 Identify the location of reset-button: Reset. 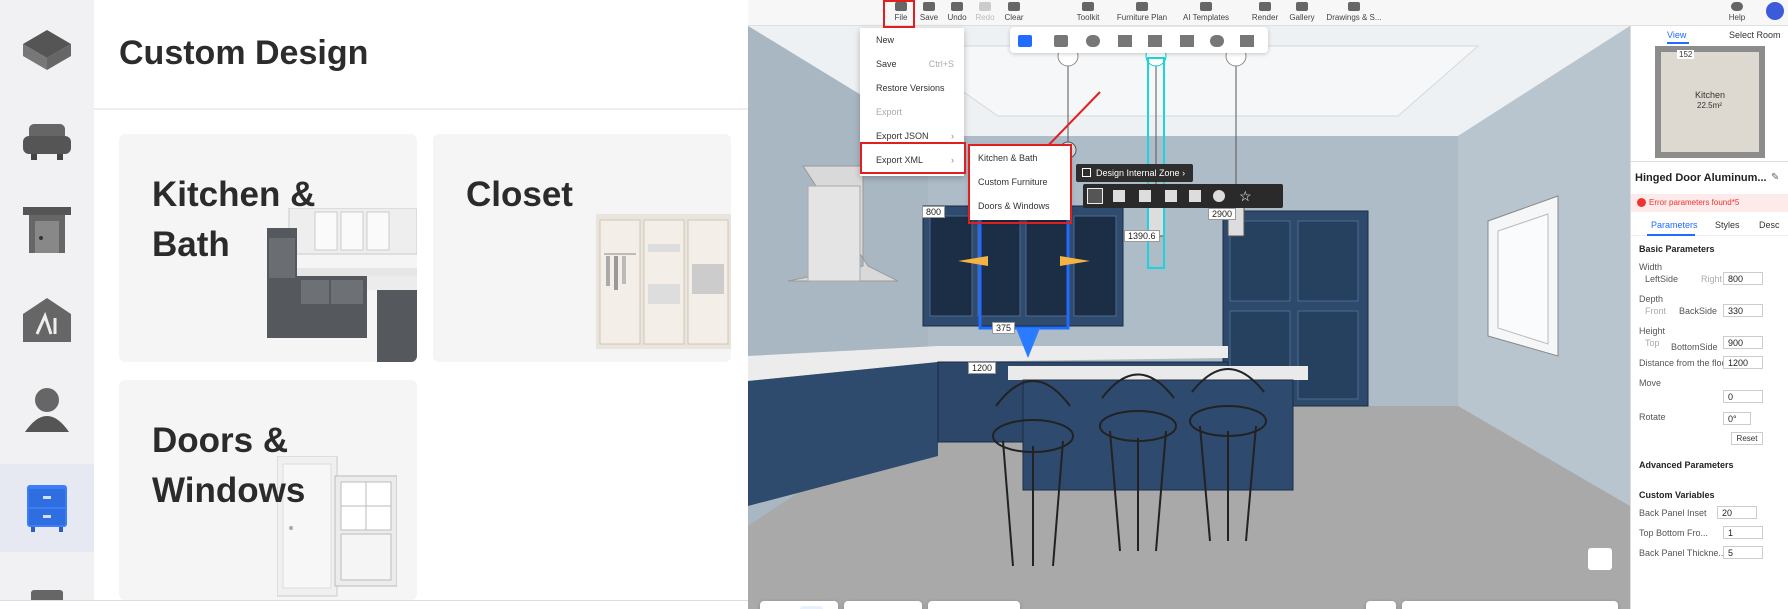
(1747, 438).